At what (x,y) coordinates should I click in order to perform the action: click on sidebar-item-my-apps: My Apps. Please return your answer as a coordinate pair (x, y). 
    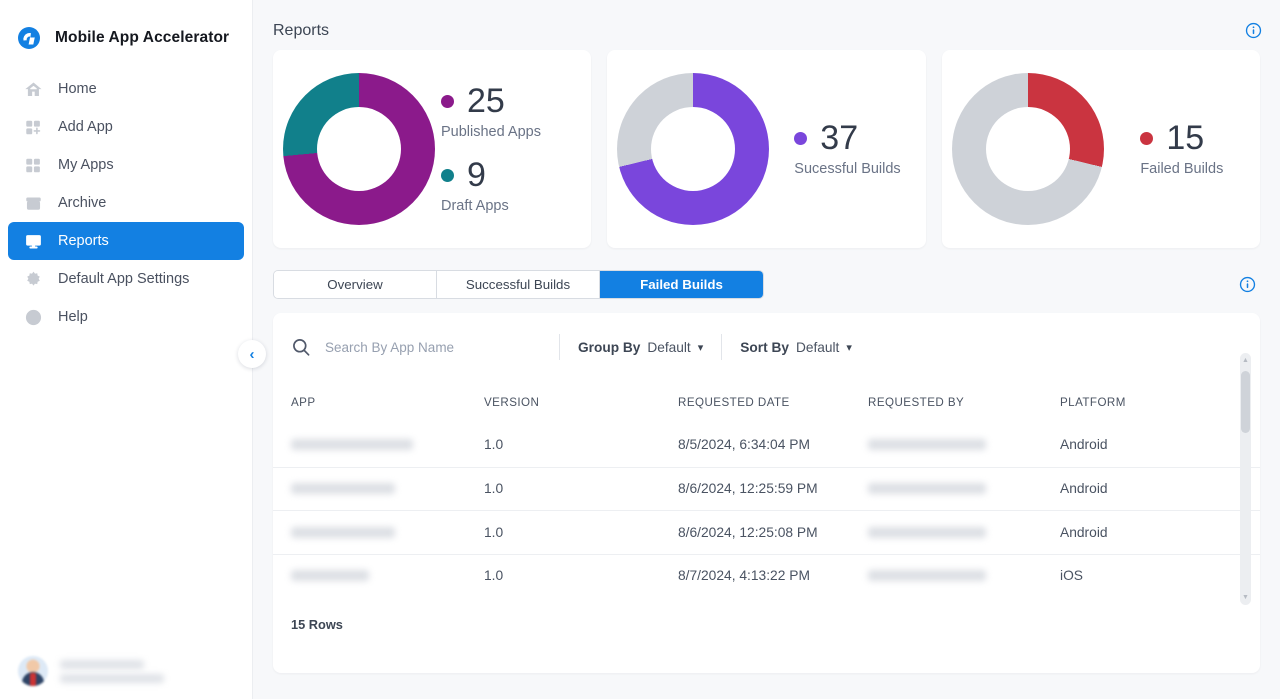
    Looking at the image, I should click on (126, 165).